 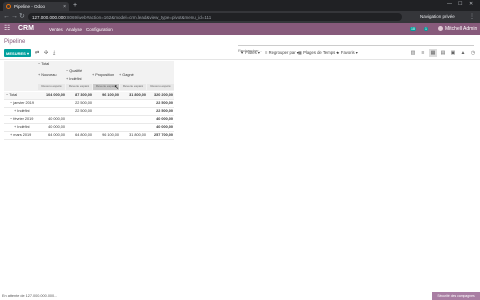 What do you see at coordinates (463, 53) in the screenshot?
I see `chart-view-icon: ▲` at bounding box center [463, 53].